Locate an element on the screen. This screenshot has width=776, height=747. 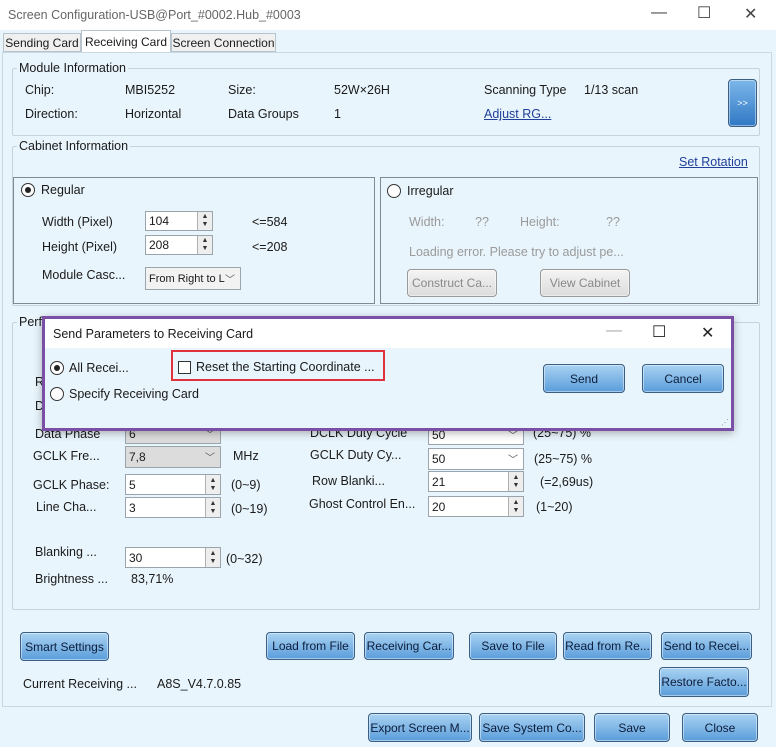
maximize-button: ☐ is located at coordinates (704, 13).